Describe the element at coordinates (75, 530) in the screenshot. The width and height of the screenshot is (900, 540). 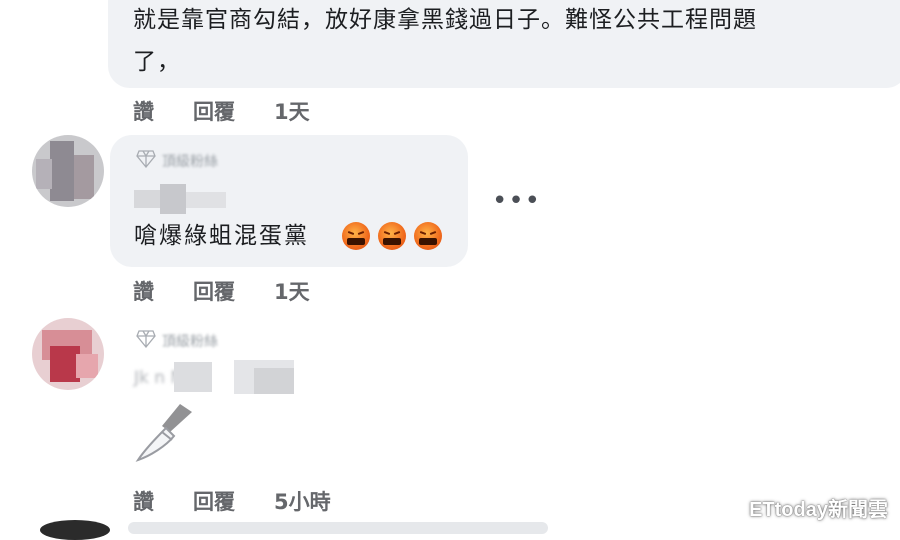
I see `next-comment-edge` at that location.